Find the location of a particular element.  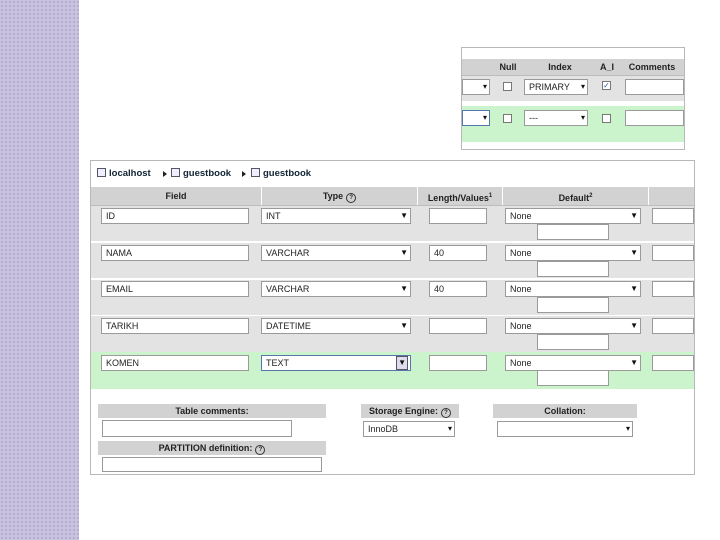

field-name-input: KOMEN is located at coordinates (175, 363).